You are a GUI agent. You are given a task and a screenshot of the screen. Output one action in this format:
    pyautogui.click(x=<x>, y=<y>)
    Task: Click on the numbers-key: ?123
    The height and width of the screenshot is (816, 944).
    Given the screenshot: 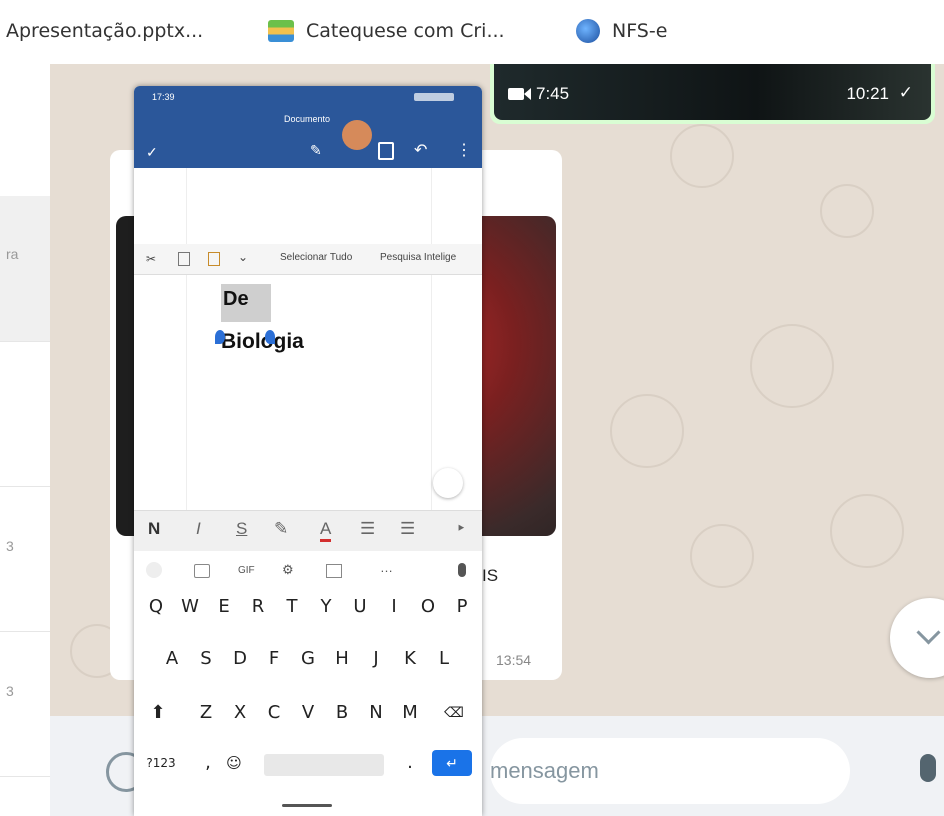 What is the action you would take?
    pyautogui.click(x=161, y=763)
    